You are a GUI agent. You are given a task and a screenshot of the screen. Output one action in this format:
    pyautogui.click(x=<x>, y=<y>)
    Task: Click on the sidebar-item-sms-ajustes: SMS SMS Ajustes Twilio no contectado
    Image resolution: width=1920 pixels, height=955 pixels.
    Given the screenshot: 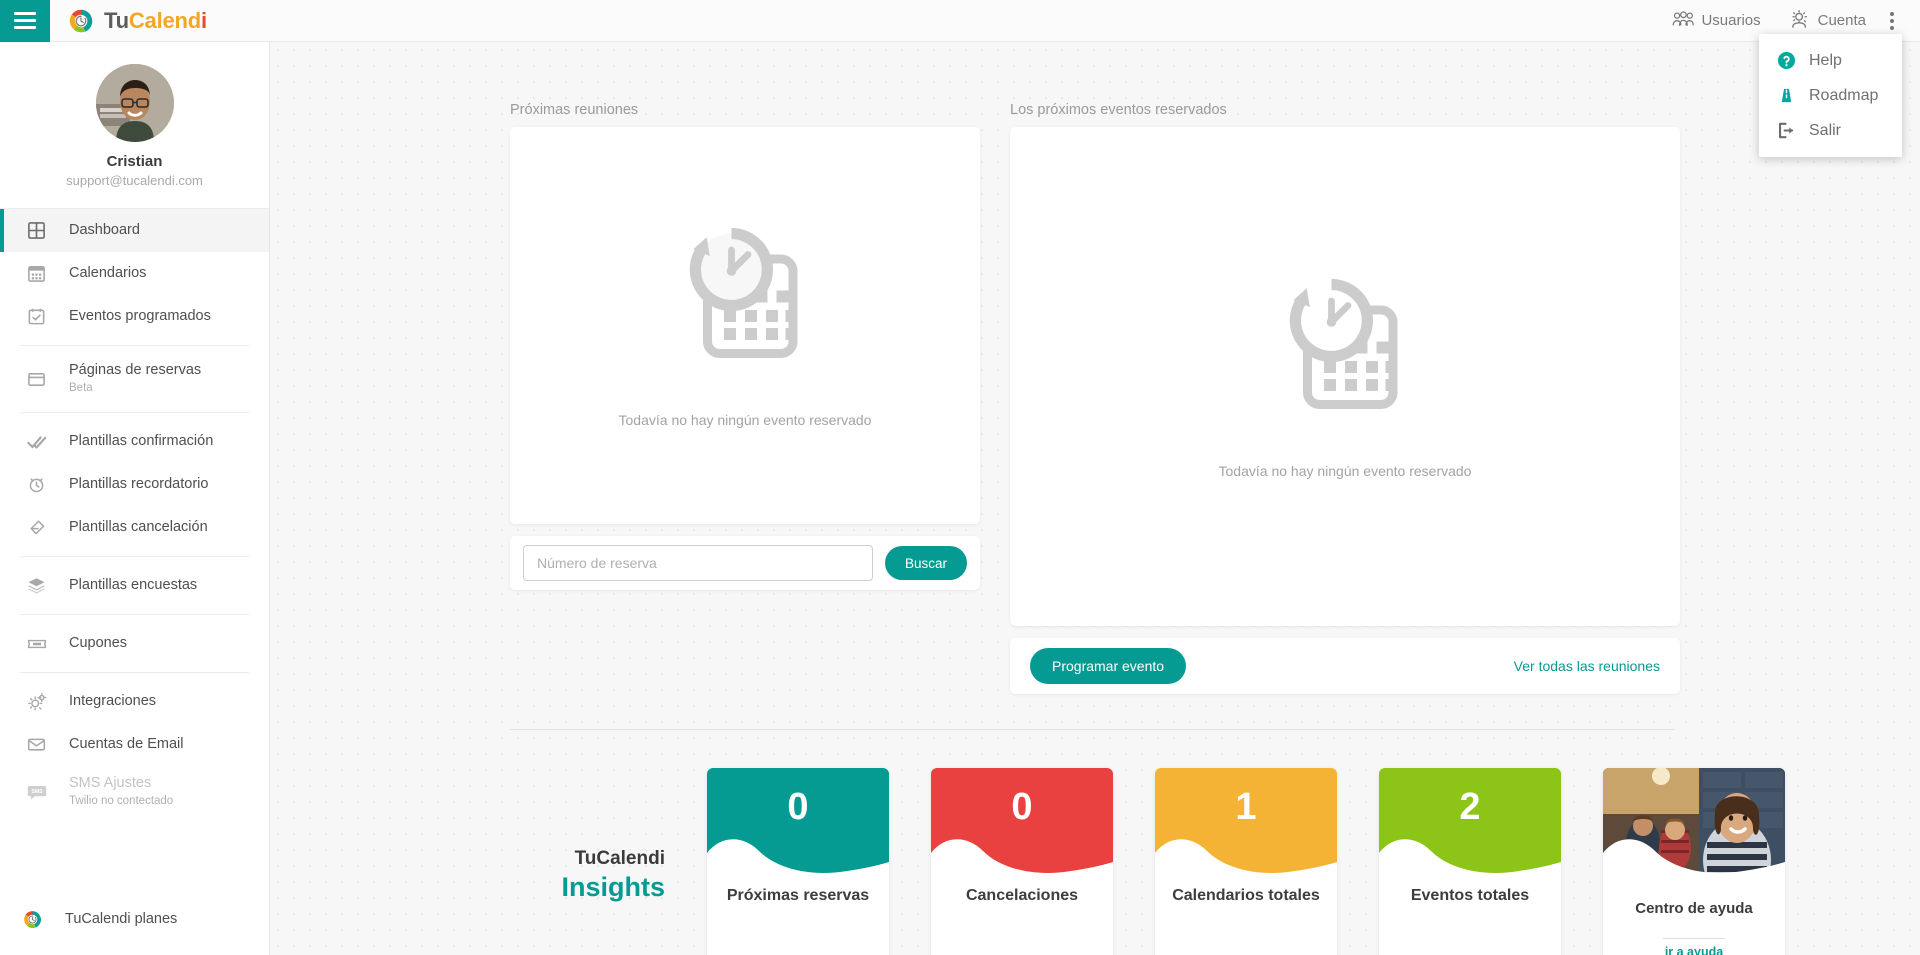 What is the action you would take?
    pyautogui.click(x=134, y=792)
    